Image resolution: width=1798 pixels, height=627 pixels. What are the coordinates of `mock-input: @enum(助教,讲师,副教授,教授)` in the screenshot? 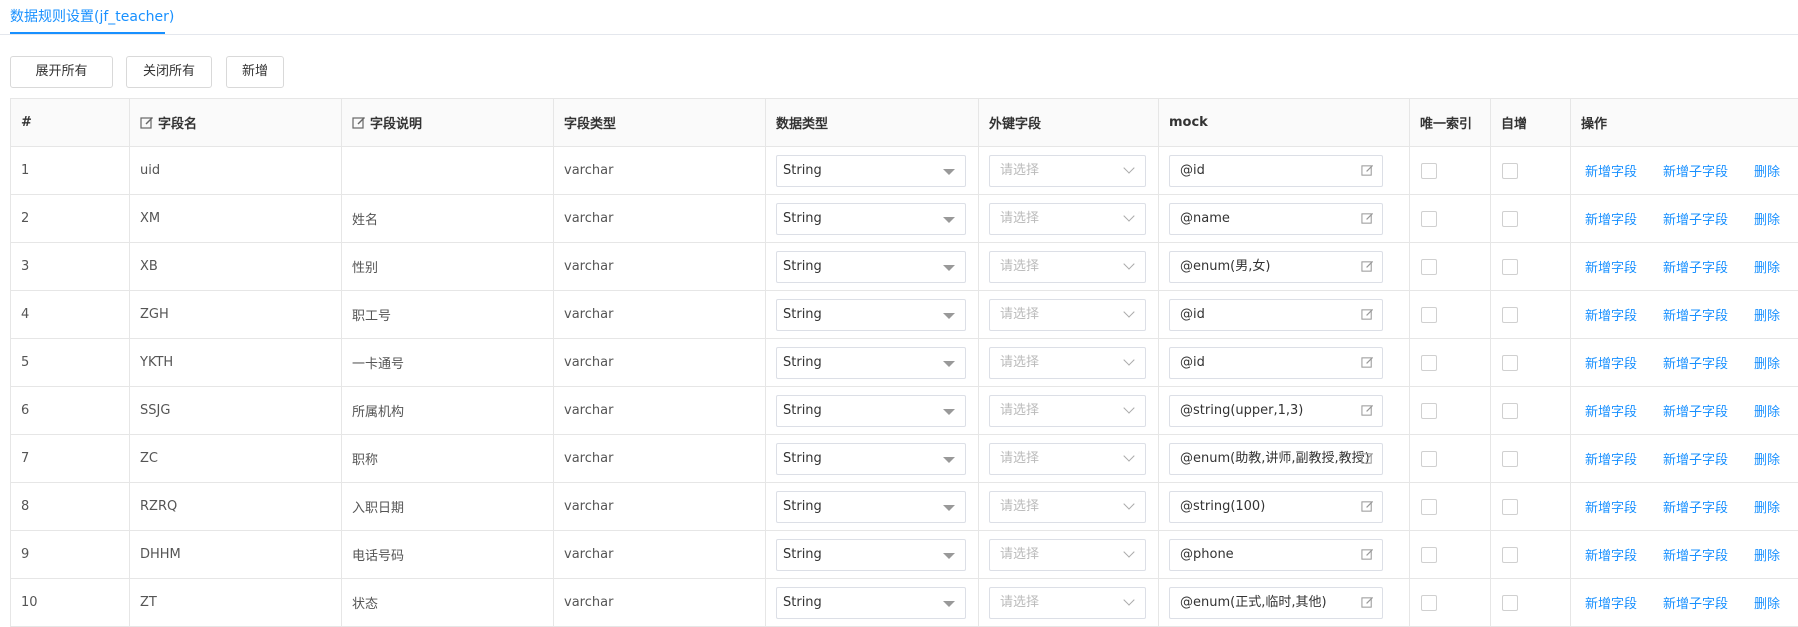 It's located at (1276, 458).